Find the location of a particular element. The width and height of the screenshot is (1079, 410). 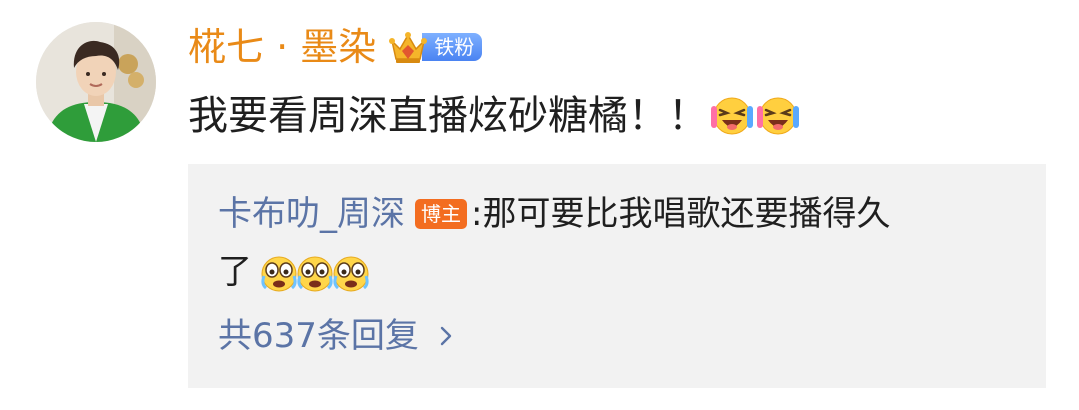

comment-header: 椛七 · 墨染 铁粉 is located at coordinates (335, 47).